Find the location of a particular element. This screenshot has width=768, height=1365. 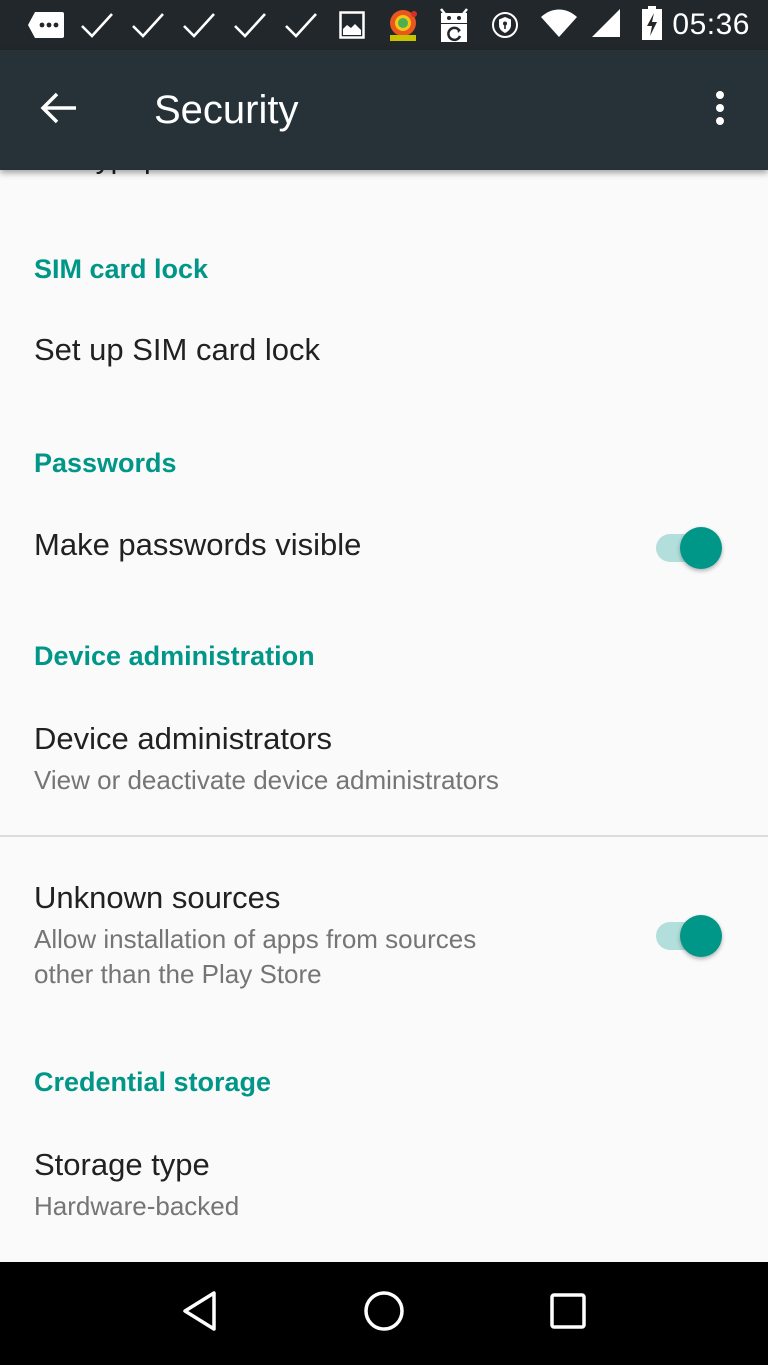

cell-signal-icon is located at coordinates (606, 25).